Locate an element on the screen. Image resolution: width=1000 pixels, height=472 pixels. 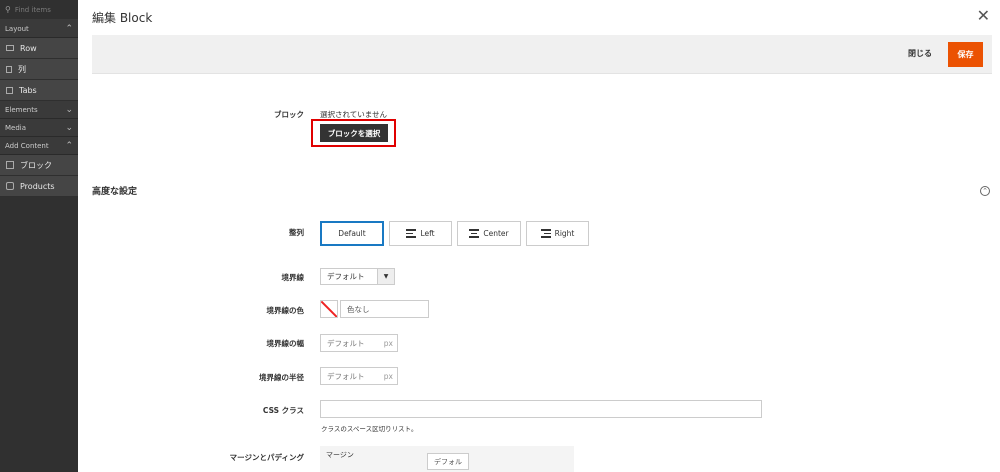
css-class-label: CSS クラス is located at coordinates (283, 410).